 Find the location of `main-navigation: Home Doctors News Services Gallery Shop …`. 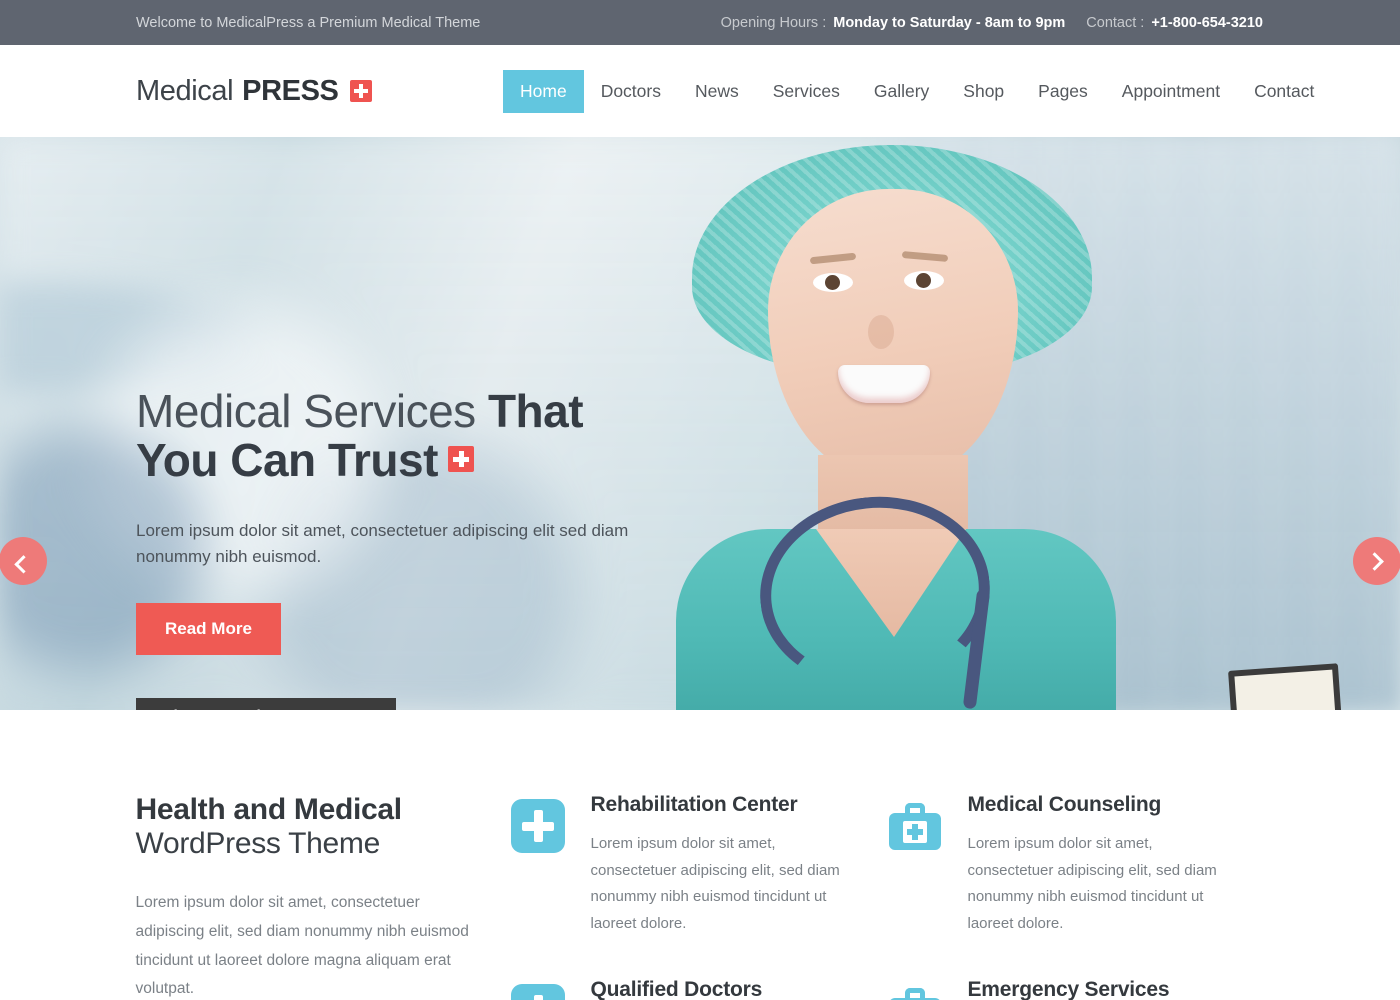

main-navigation: Home Doctors News Services Gallery Shop … is located at coordinates (917, 91).